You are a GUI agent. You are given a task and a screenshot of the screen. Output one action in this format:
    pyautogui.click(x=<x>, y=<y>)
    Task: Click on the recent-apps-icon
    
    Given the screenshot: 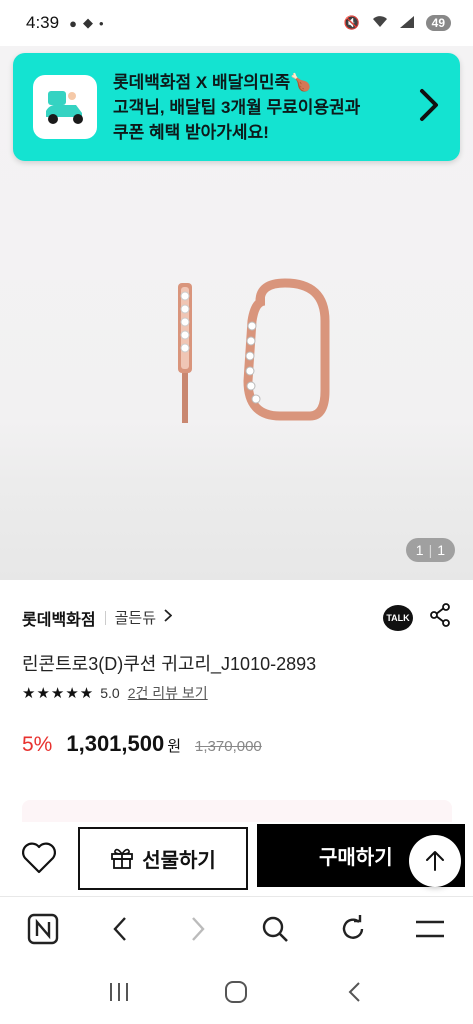 What is the action you would take?
    pyautogui.click(x=118, y=992)
    